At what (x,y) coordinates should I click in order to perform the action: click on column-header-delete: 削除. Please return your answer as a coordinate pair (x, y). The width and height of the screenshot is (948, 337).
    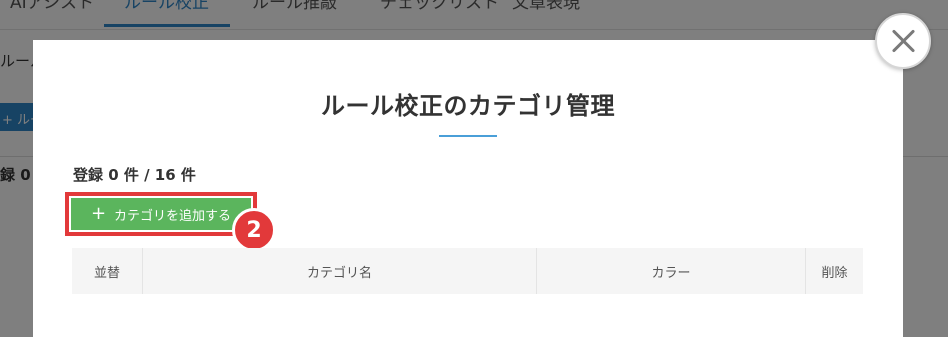
    Looking at the image, I should click on (834, 273).